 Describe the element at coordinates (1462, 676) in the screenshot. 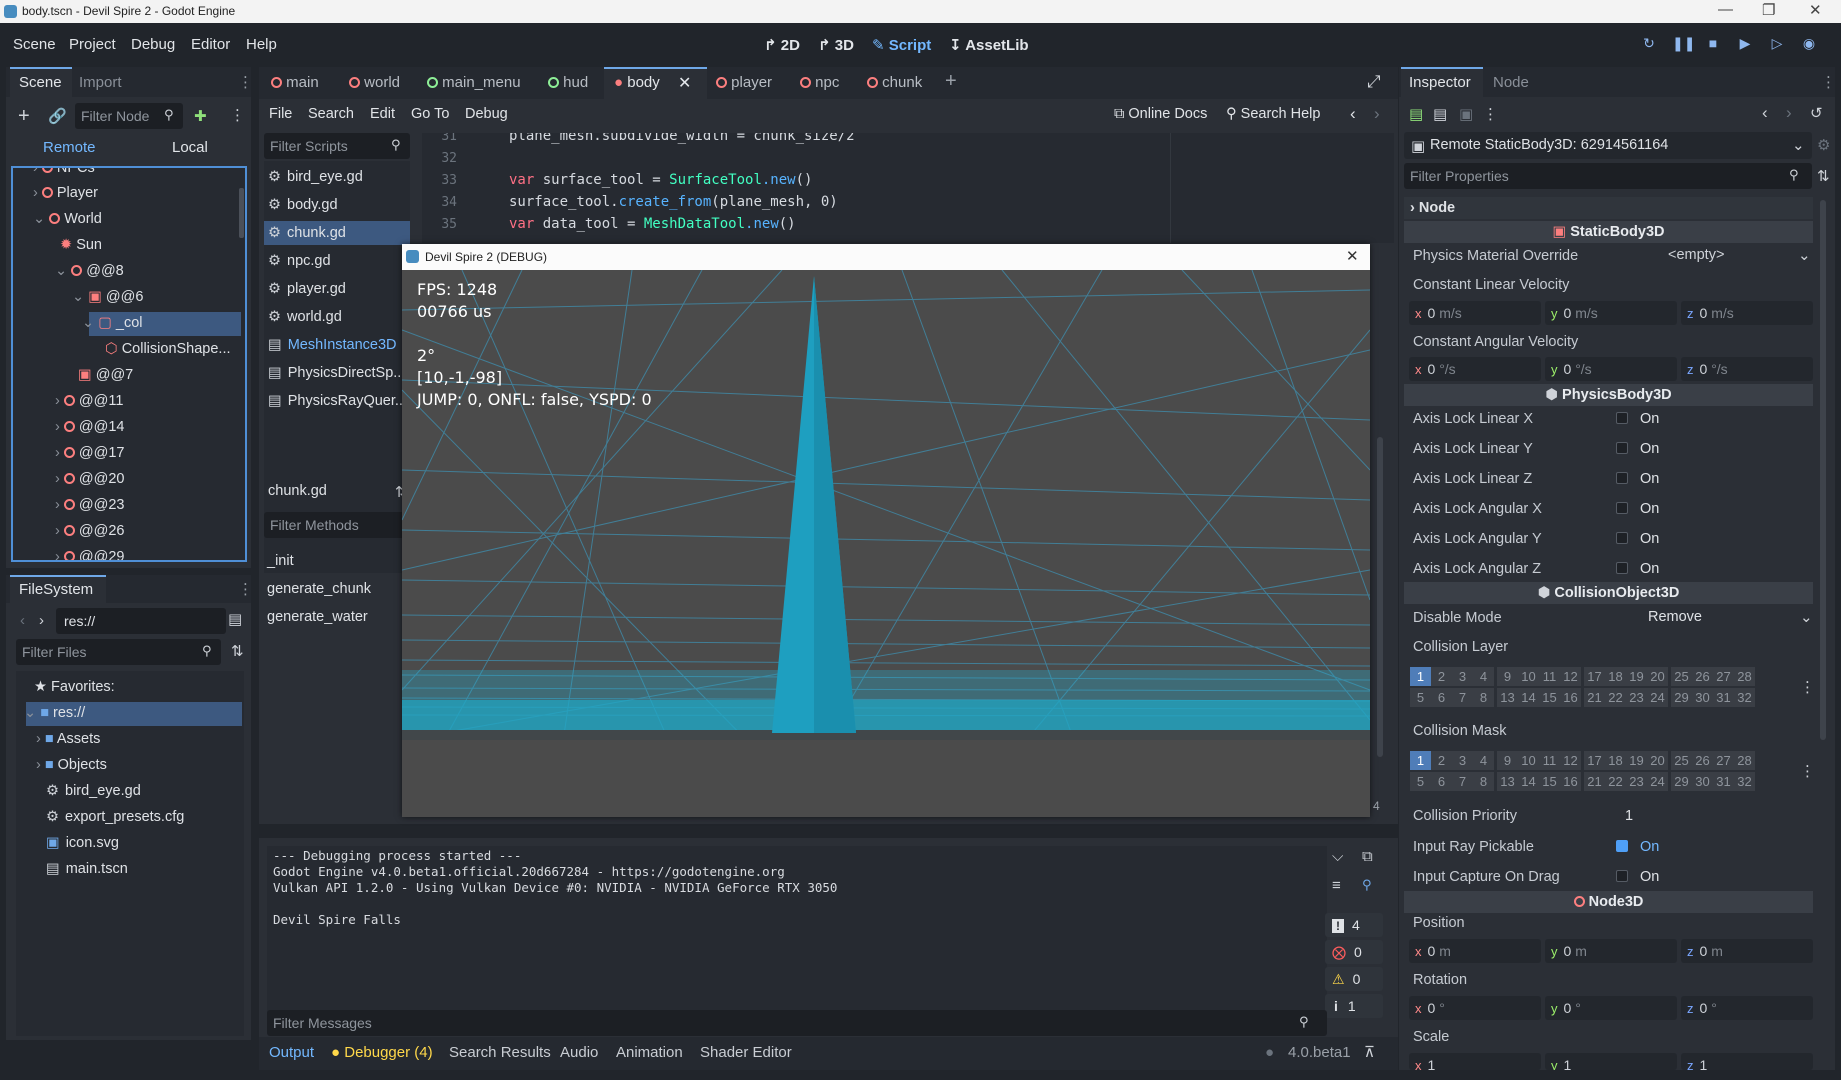

I see `layer-bit-3: 3` at that location.